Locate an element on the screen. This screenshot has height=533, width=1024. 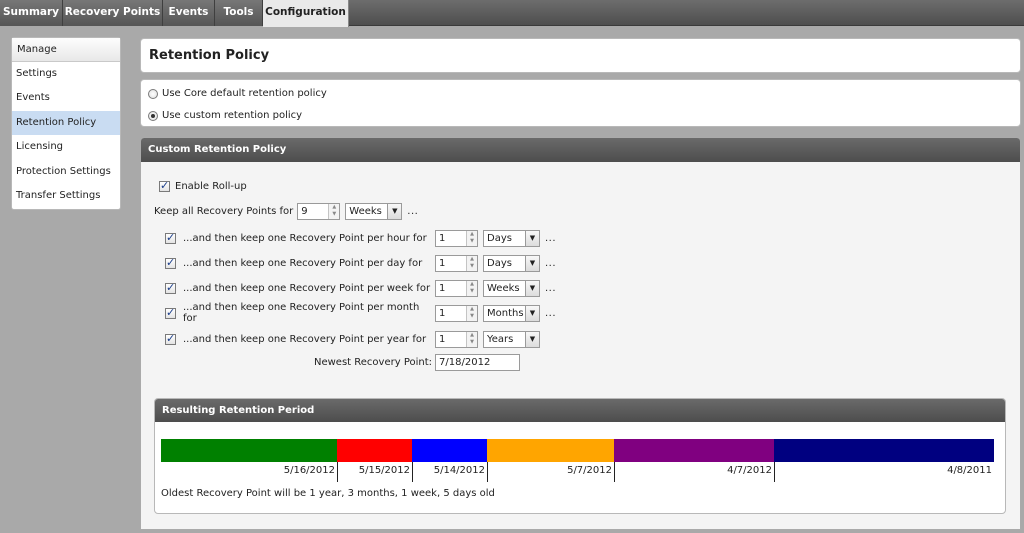
newest-date-field: 7/18/2012 is located at coordinates (478, 362).